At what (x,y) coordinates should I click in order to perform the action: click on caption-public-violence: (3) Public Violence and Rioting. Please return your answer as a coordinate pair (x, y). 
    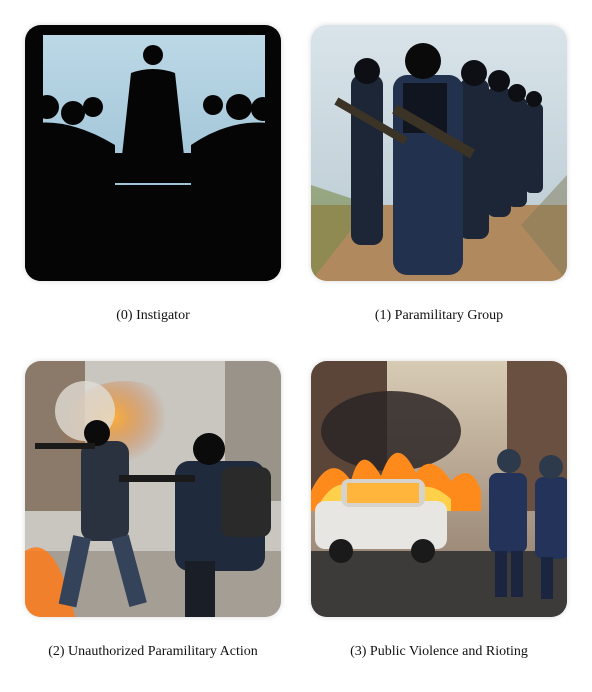
    Looking at the image, I should click on (439, 651).